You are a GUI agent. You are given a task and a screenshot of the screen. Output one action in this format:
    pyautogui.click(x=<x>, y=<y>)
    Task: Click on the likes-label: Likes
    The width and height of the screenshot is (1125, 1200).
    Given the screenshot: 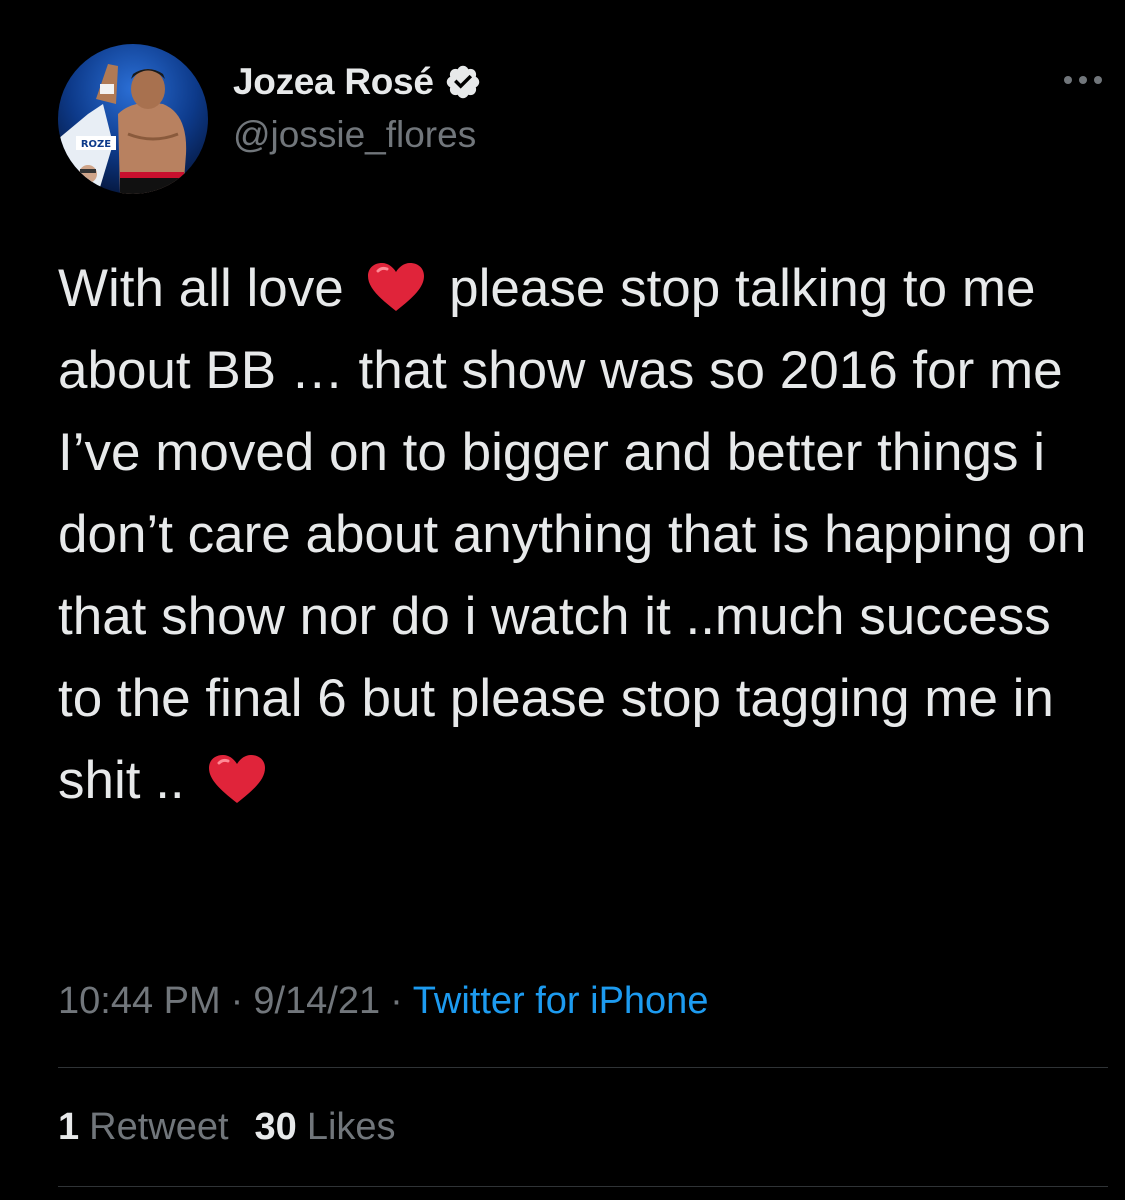 What is the action you would take?
    pyautogui.click(x=351, y=1127)
    